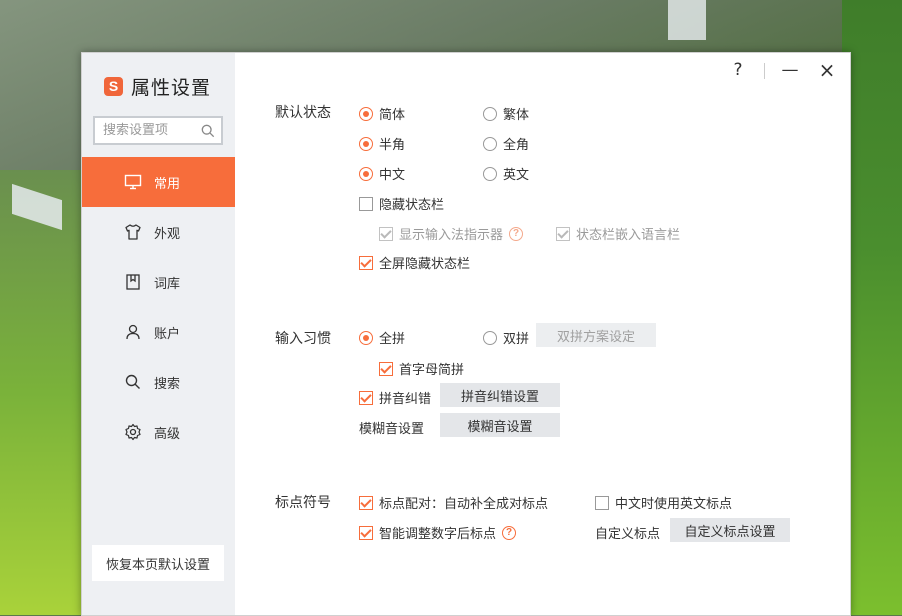 This screenshot has width=902, height=616. I want to click on close-button: ×, so click(827, 70).